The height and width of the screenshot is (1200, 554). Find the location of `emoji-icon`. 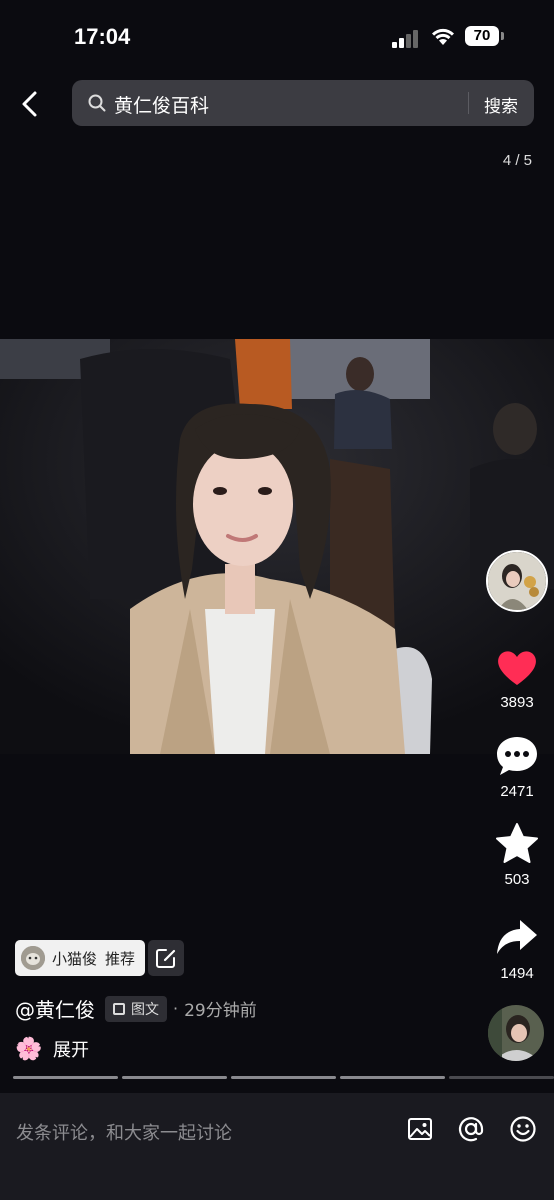

emoji-icon is located at coordinates (523, 1129).